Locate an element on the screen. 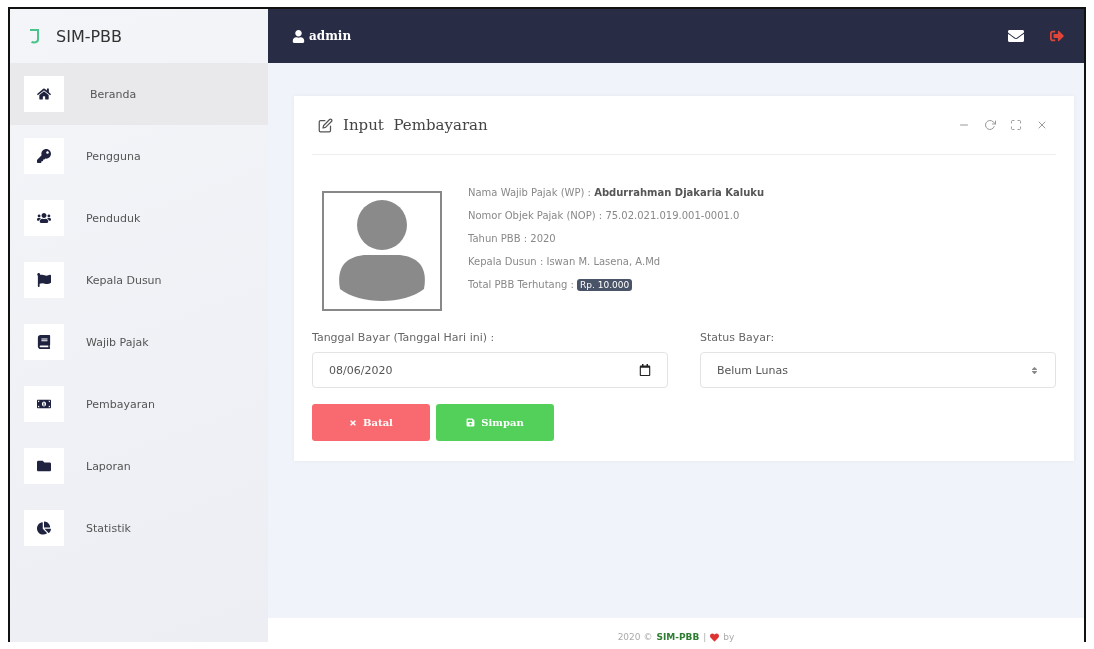  sidebar-label: Penduduk is located at coordinates (113, 218).